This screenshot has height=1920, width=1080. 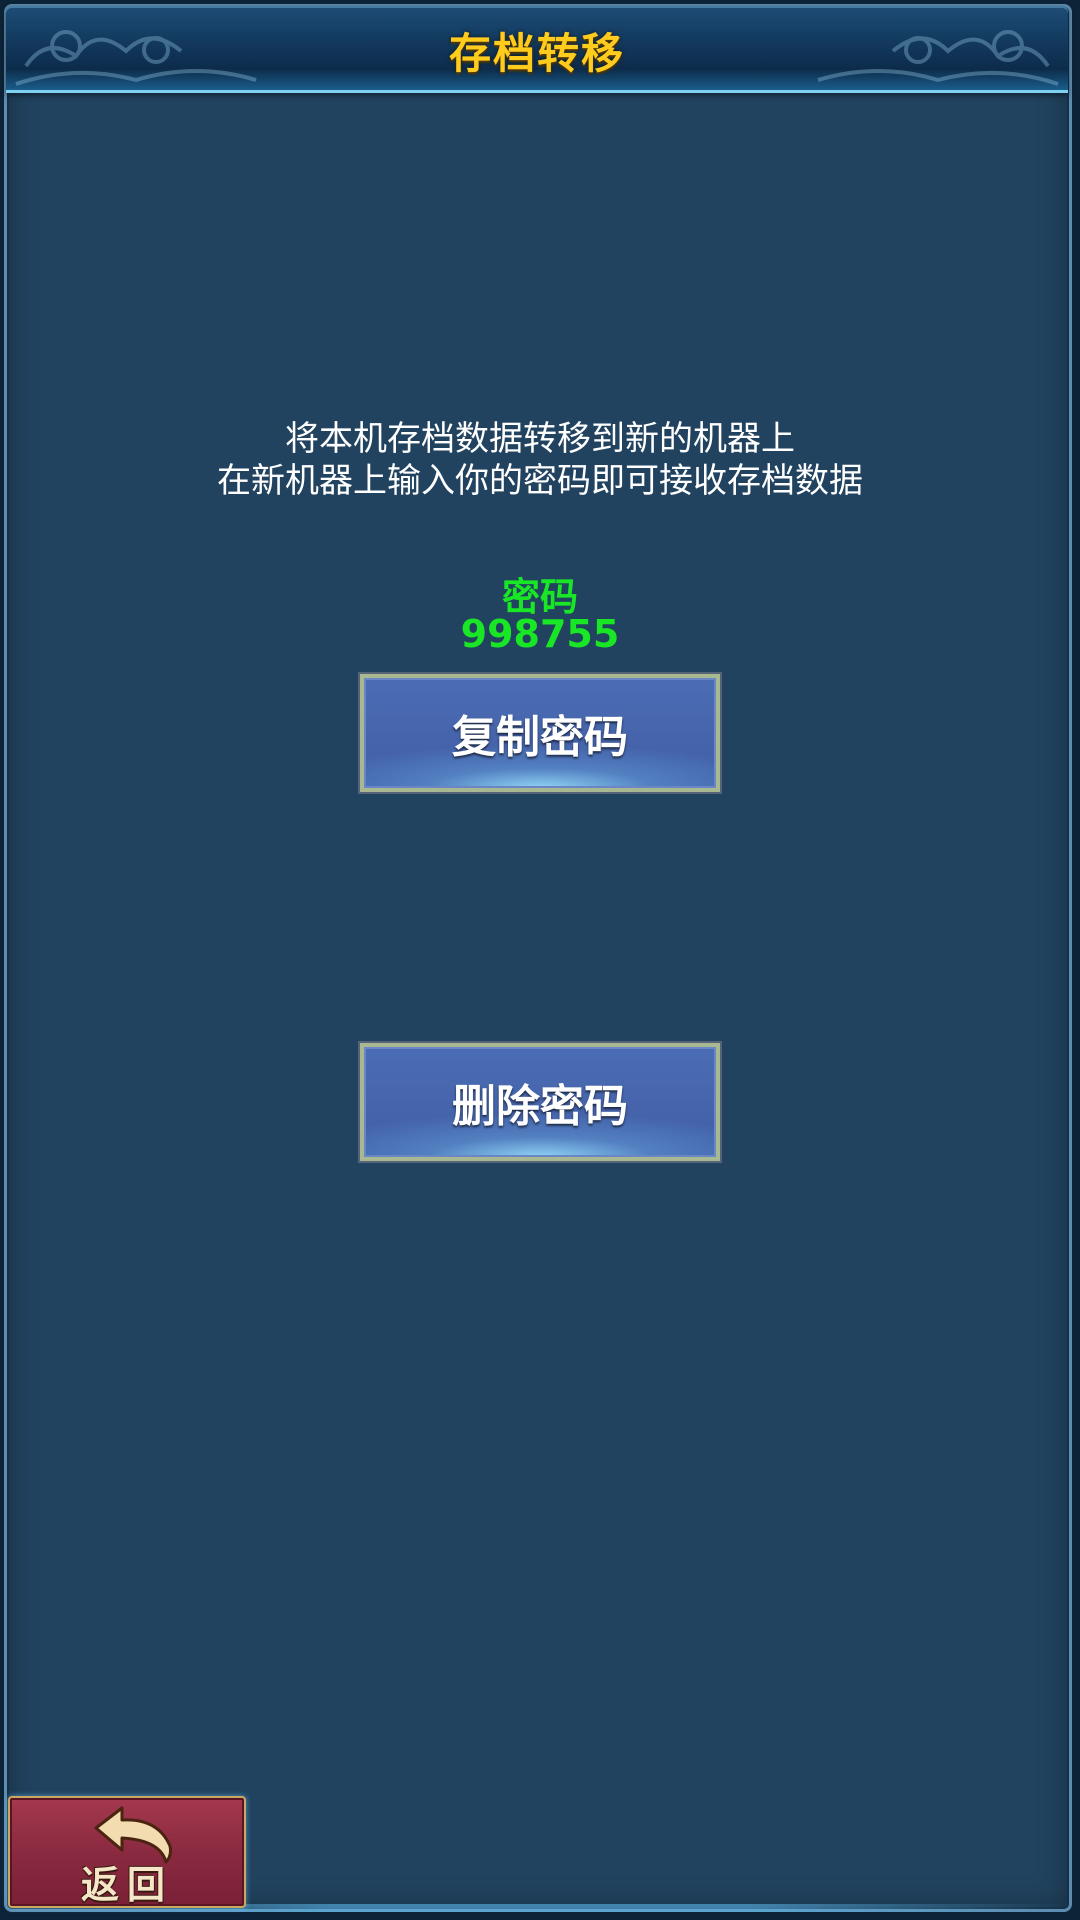 What do you see at coordinates (540, 1106) in the screenshot?
I see `delete-password-label: 删除密码` at bounding box center [540, 1106].